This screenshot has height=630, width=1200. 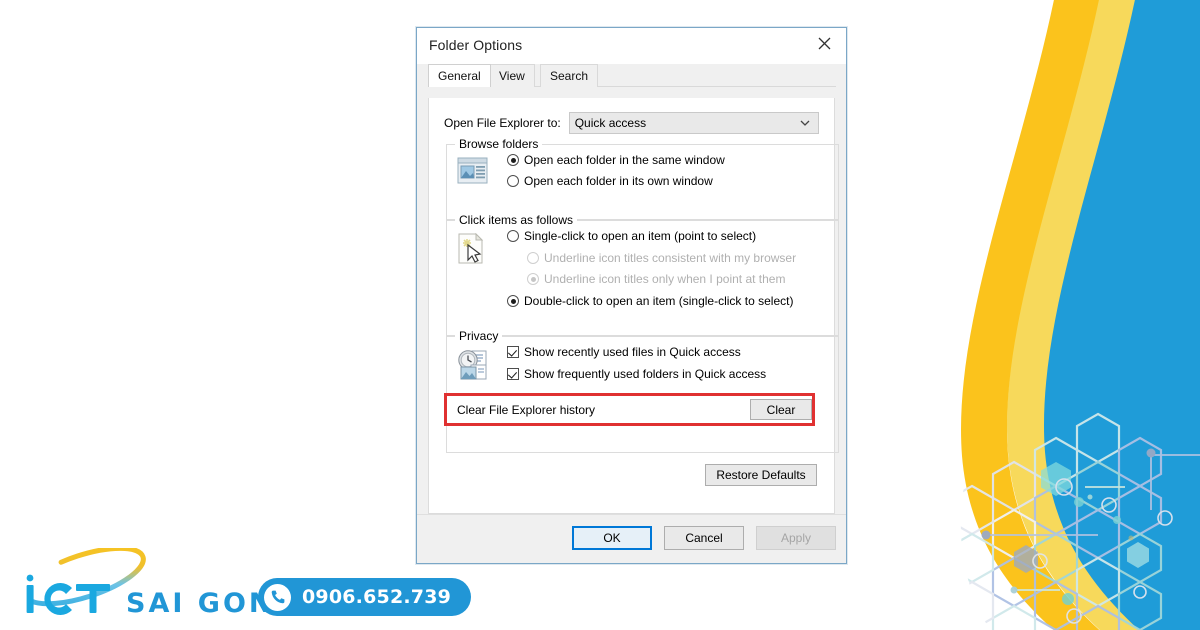 I want to click on hexagon-network-pattern, so click(x=1080, y=521).